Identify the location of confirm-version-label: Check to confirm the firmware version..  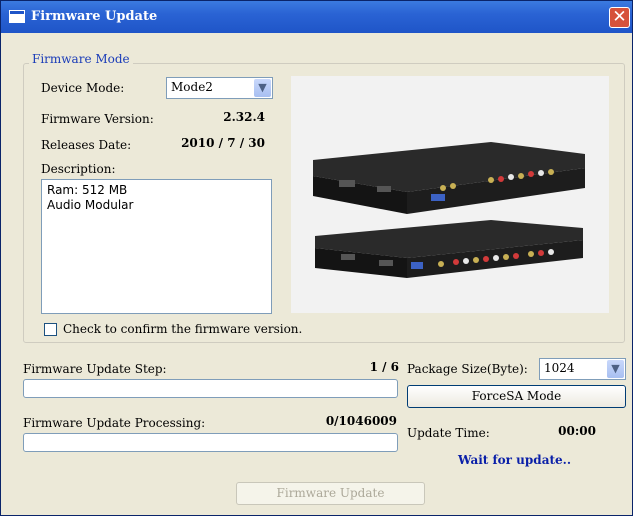
(183, 329).